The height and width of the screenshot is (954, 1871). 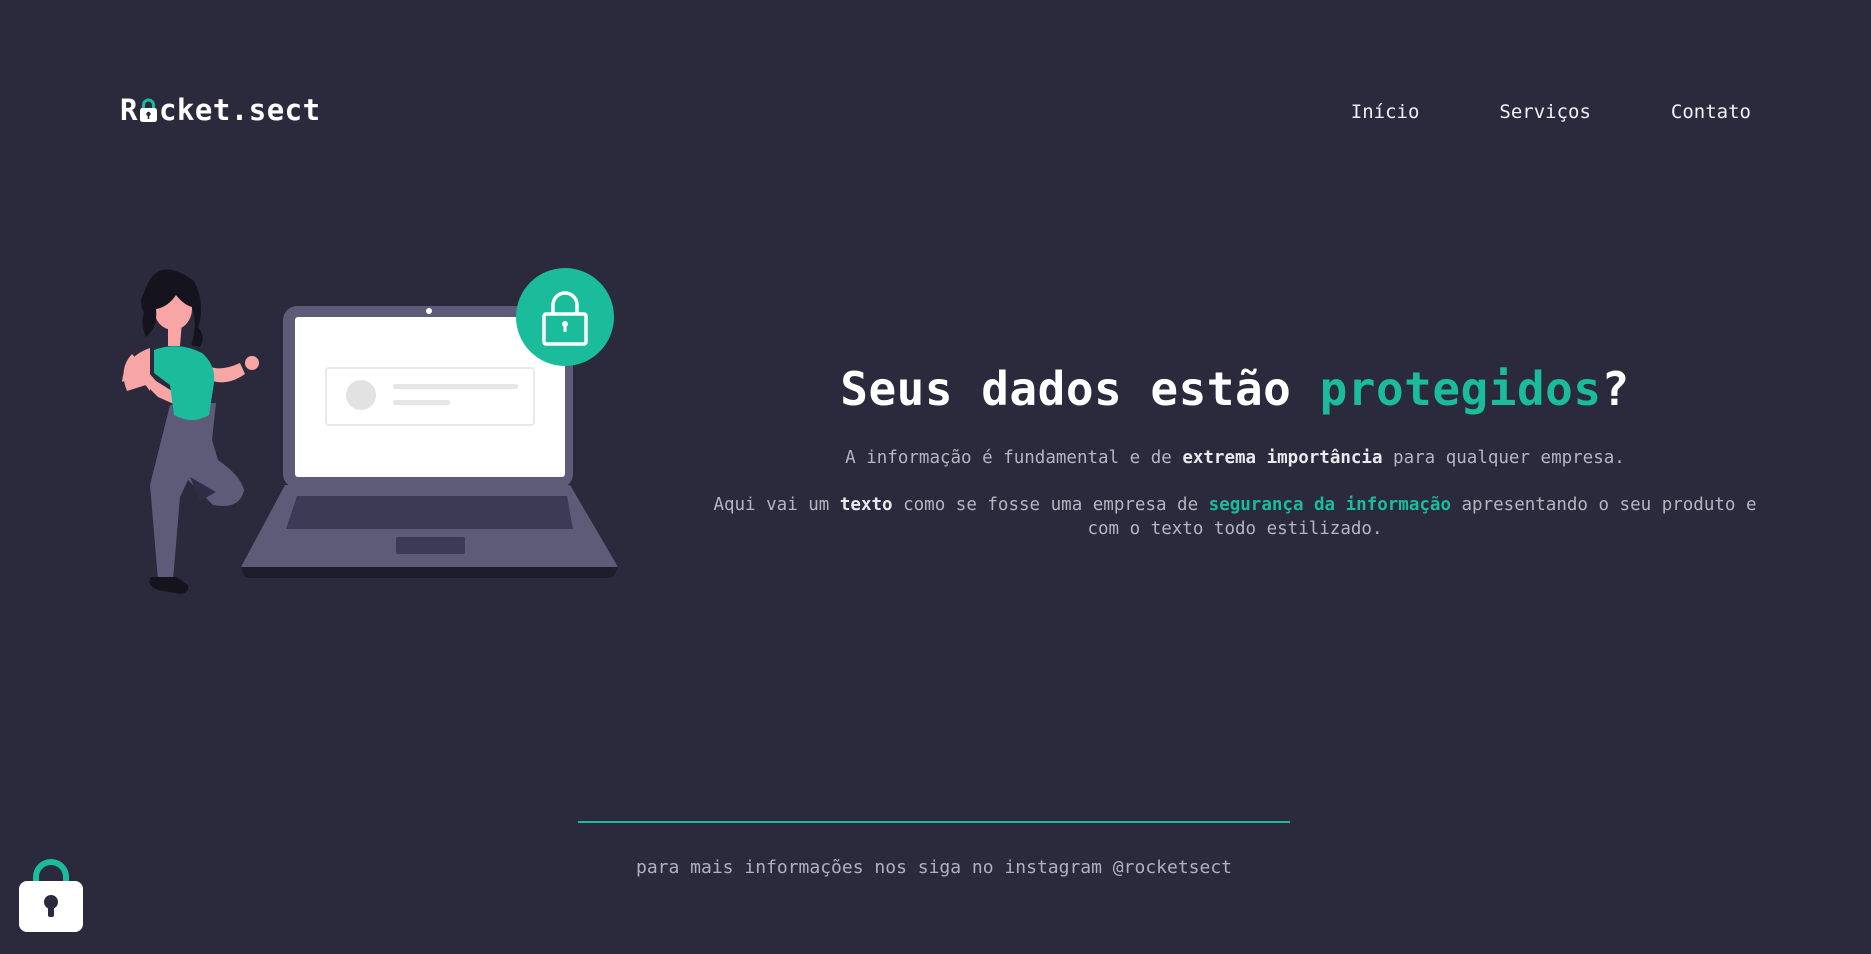 I want to click on hero-title-end: ?, so click(x=1615, y=389).